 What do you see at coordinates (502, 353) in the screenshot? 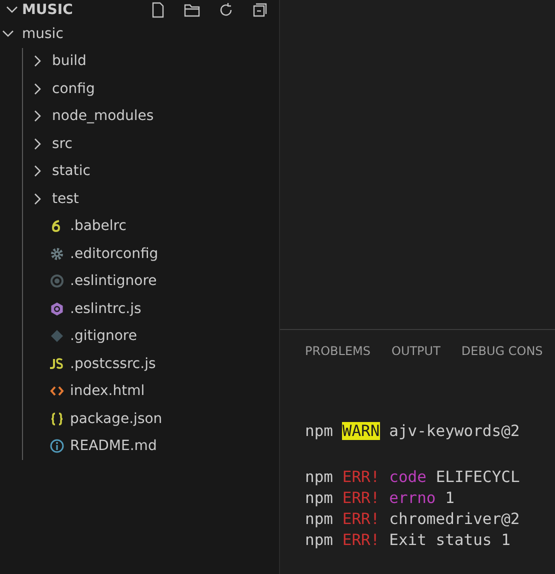
I see `panel-tab: DEBUG CONS` at bounding box center [502, 353].